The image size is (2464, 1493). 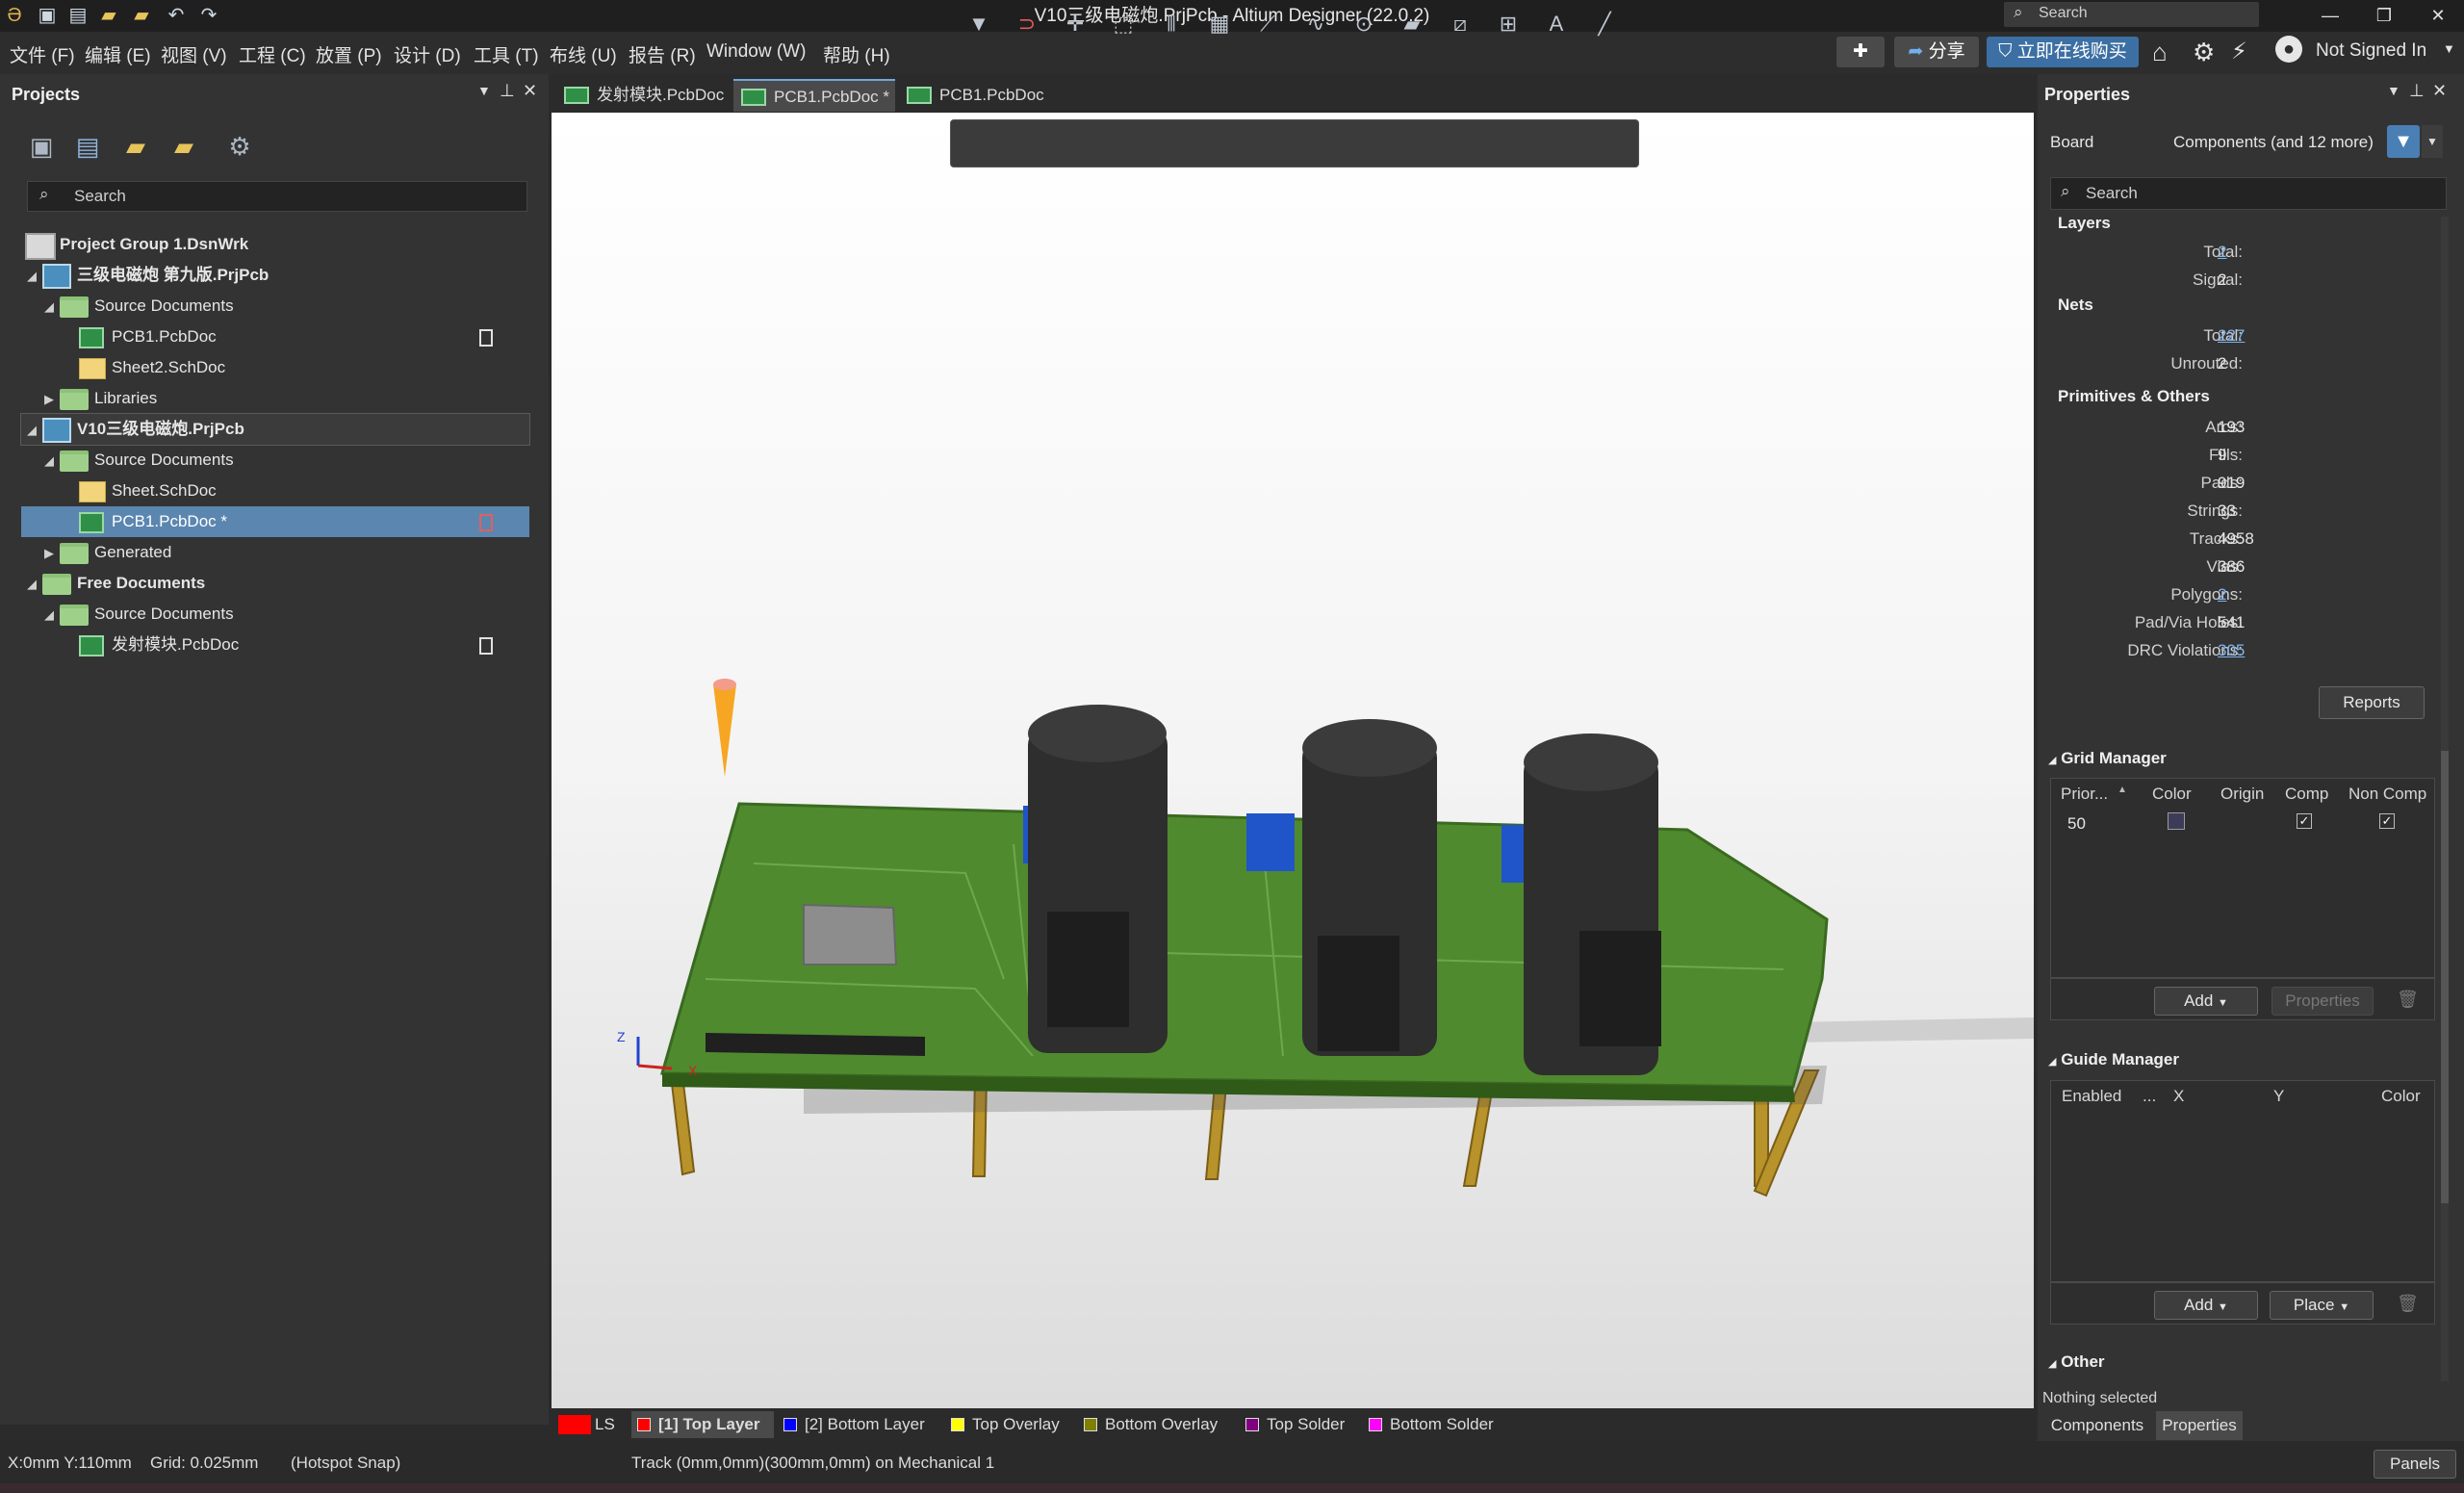 What do you see at coordinates (275, 275) in the screenshot?
I see `tree-row-project-1: ◢ 三级电磁炮 第九版.PrjPcb` at bounding box center [275, 275].